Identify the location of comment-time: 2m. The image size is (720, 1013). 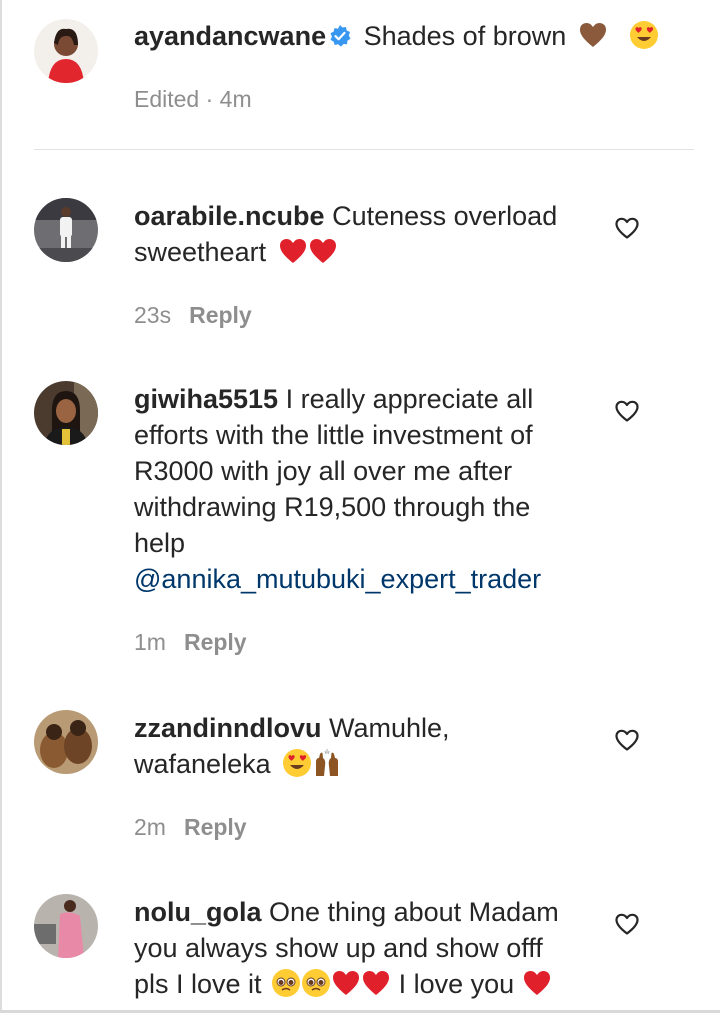
(150, 827).